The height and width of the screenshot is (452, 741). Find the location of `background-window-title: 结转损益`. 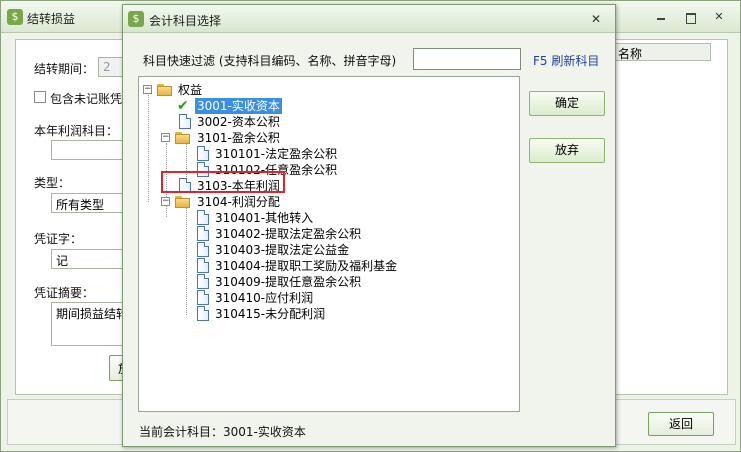

background-window-title: 结转损益 is located at coordinates (51, 19).